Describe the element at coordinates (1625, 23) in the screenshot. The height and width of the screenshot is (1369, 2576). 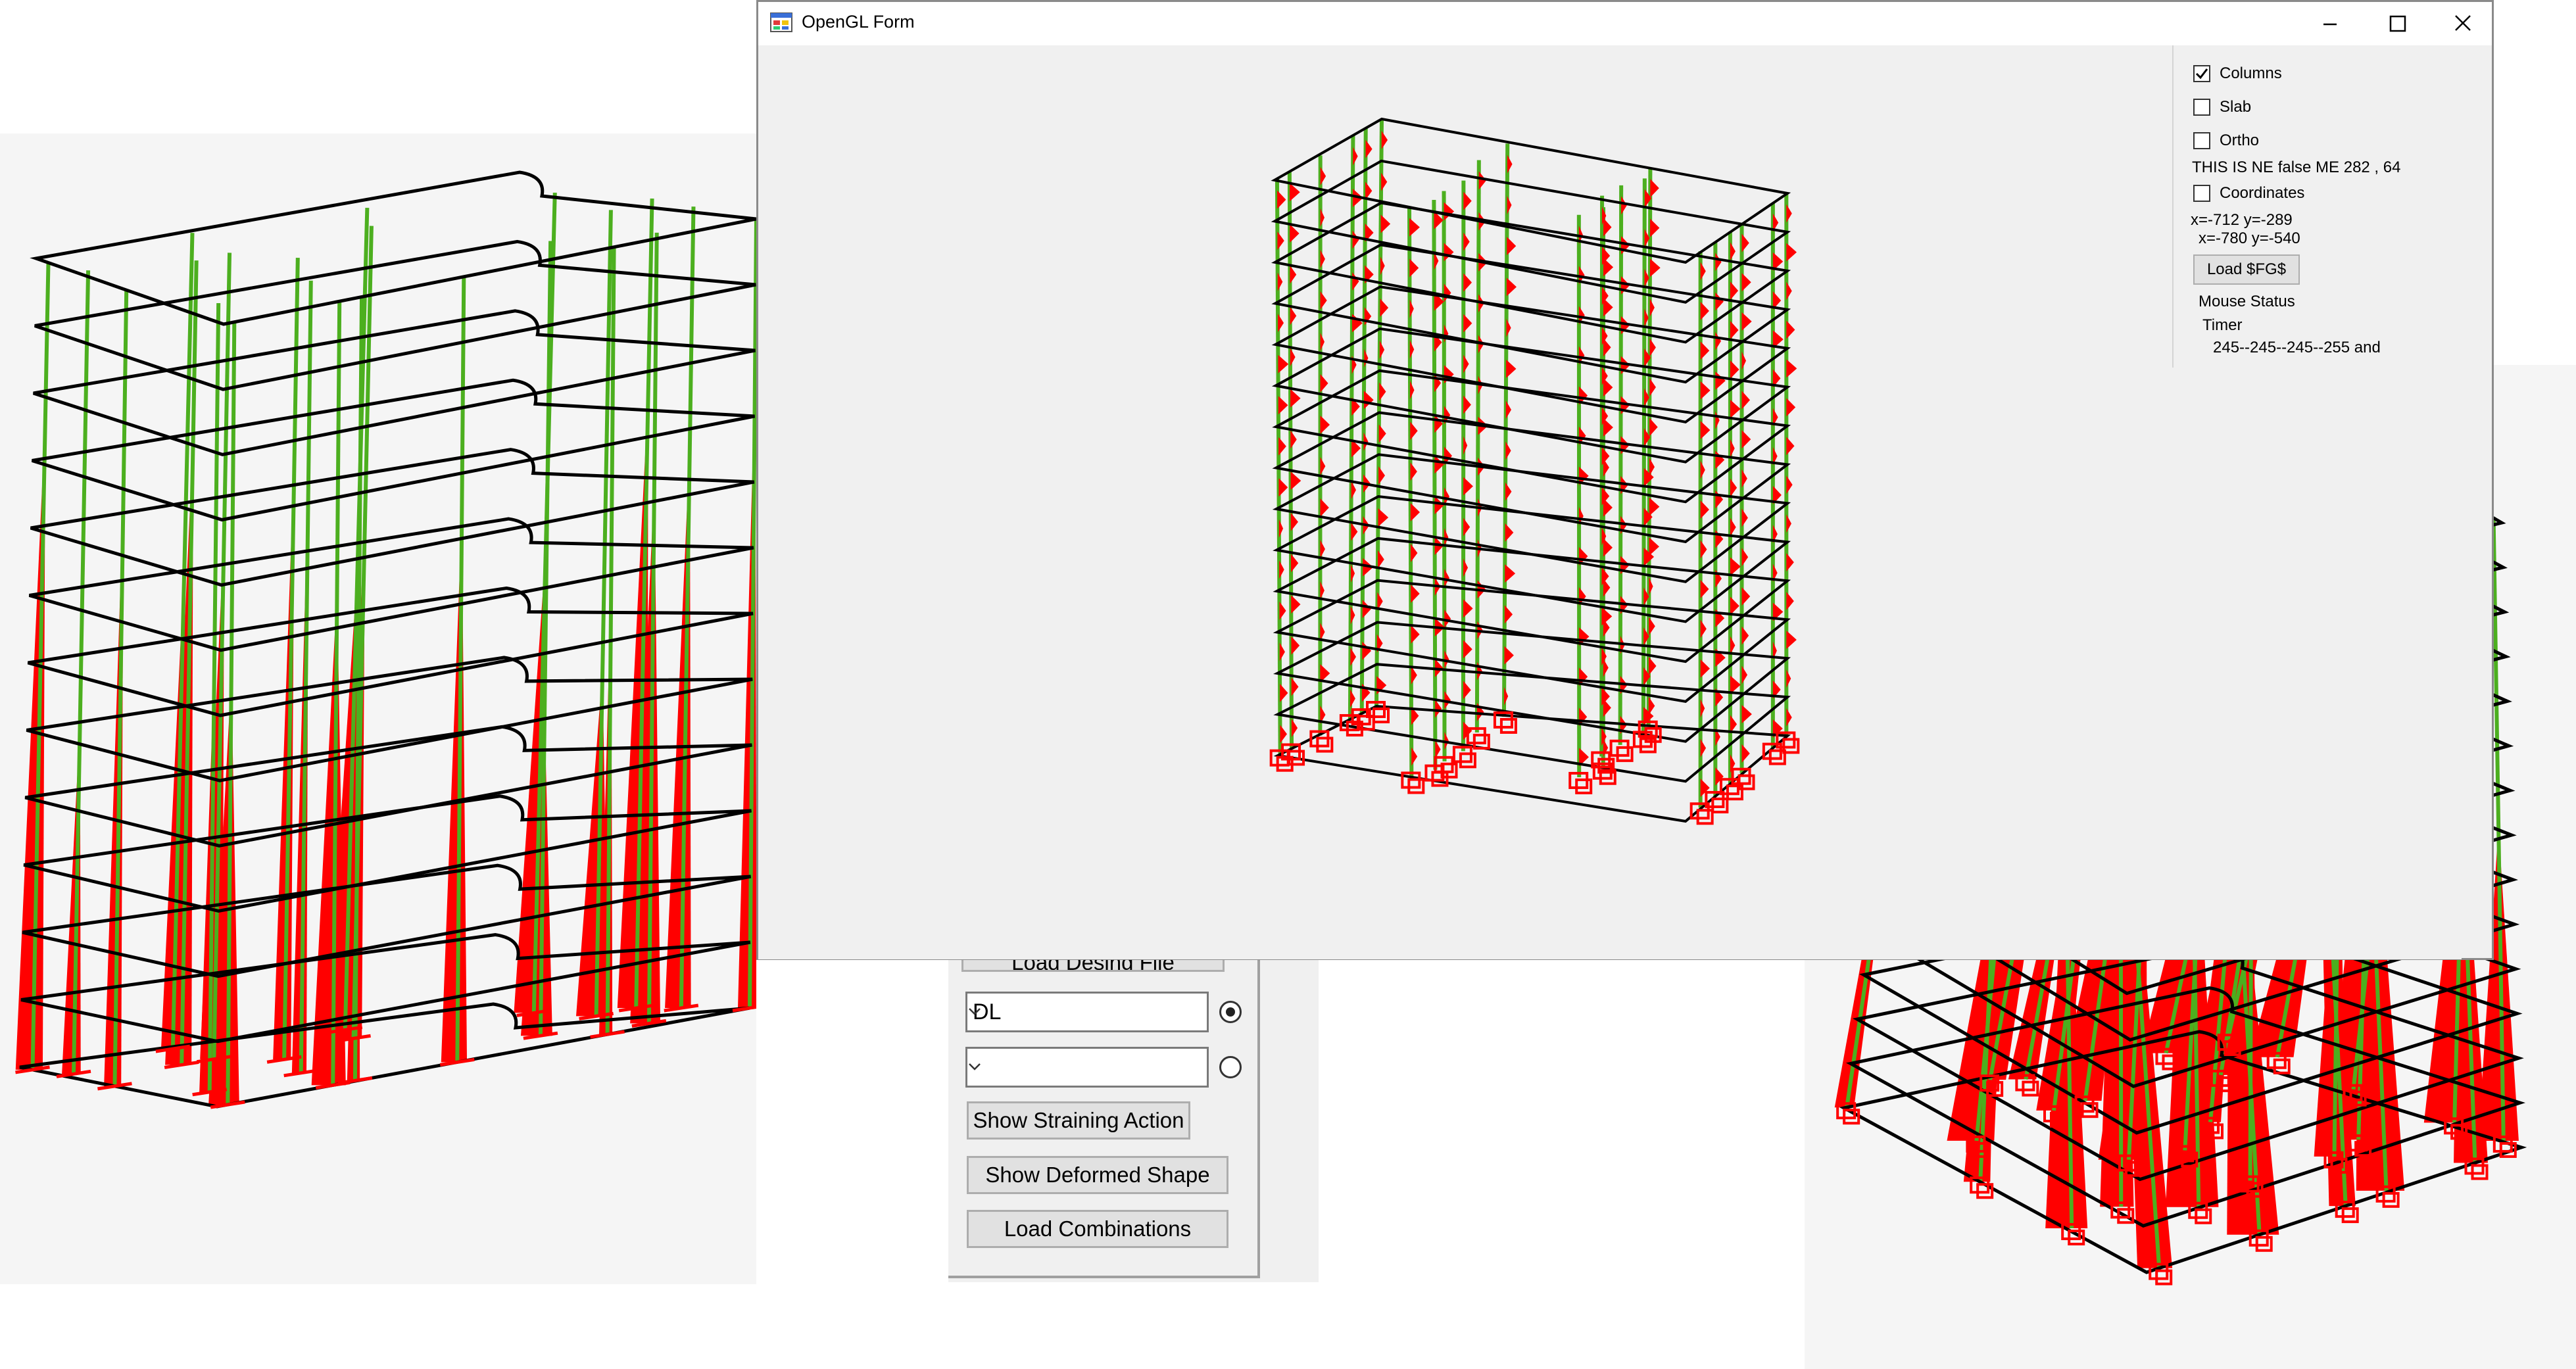
I see `title-bar: OpenGL Form` at that location.